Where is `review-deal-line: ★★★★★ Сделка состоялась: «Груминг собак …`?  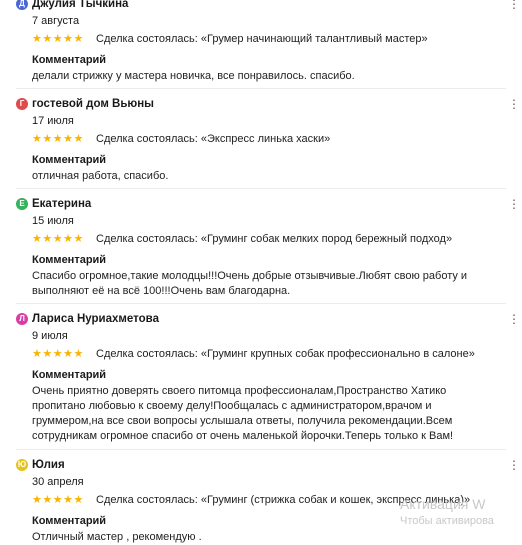
review-deal-line: ★★★★★ Сделка состоялась: «Груминг собак … is located at coordinates (274, 239).